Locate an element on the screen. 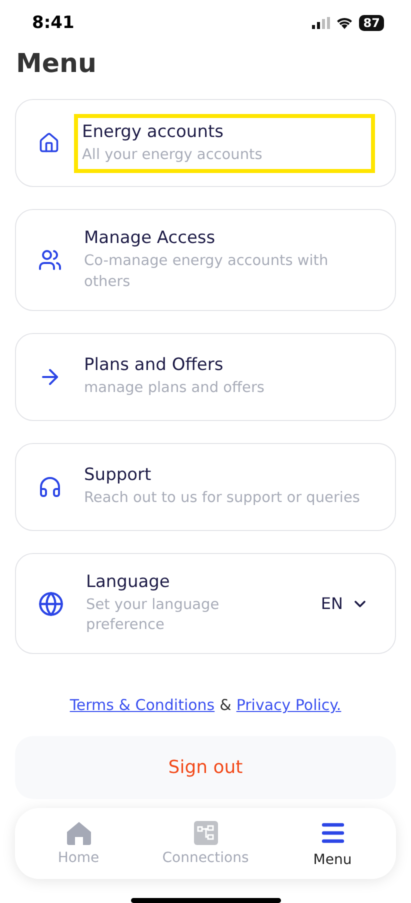 Image resolution: width=411 pixels, height=903 pixels. signal-icon is located at coordinates (321, 22).